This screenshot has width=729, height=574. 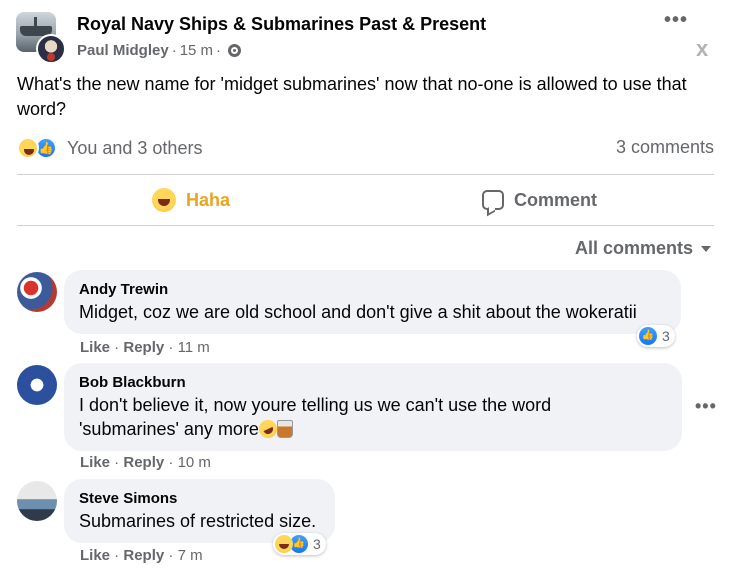 I want to click on comments-count: 3 comments, so click(x=665, y=147).